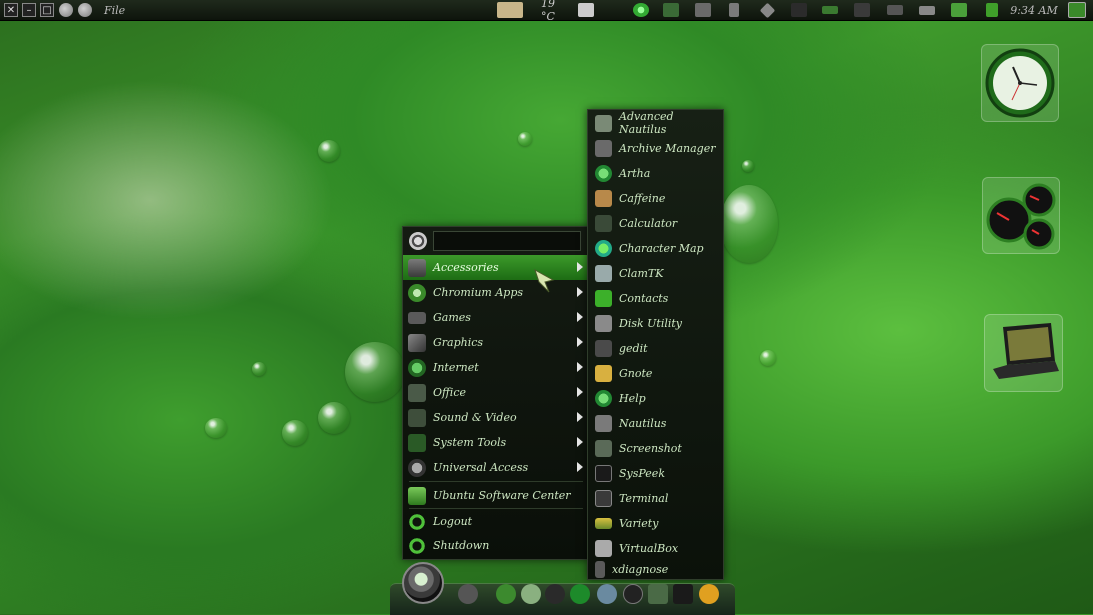  Describe the element at coordinates (417, 521) in the screenshot. I see `logout-icon` at that location.